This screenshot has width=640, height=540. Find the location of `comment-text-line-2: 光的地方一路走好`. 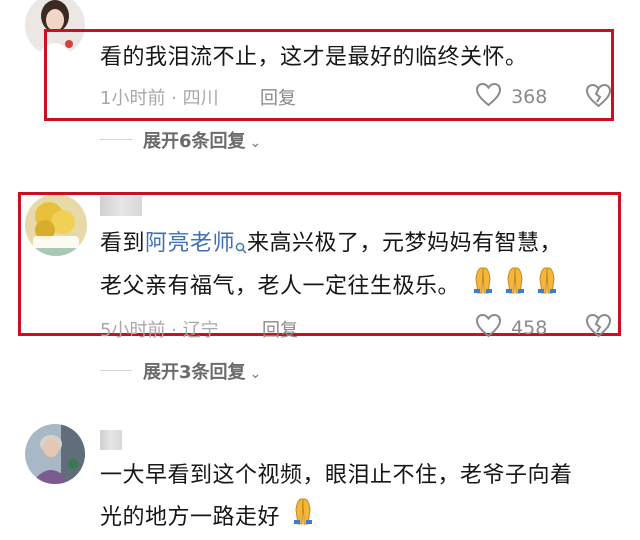

comment-text-line-2: 光的地方一路走好 is located at coordinates (210, 518).